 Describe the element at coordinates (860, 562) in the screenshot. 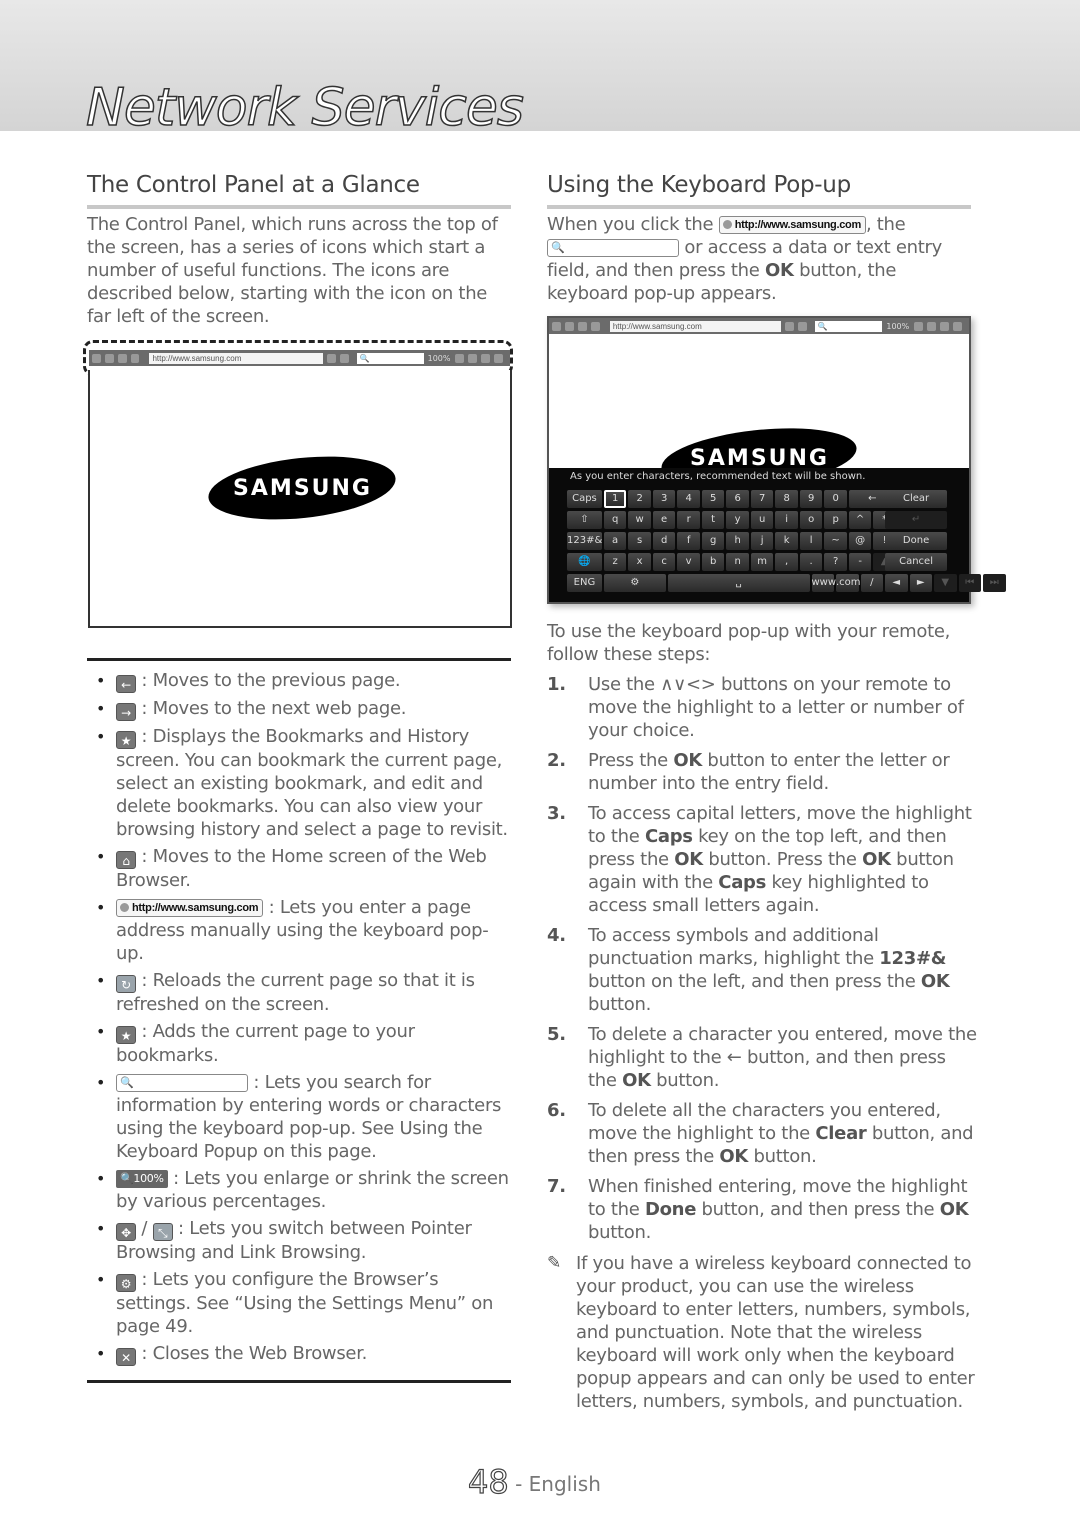

I see `keyboard-key: -` at that location.